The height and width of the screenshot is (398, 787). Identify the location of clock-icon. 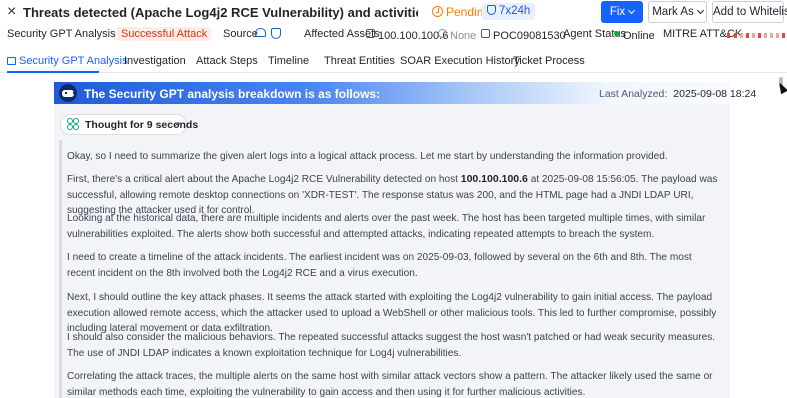
(437, 11).